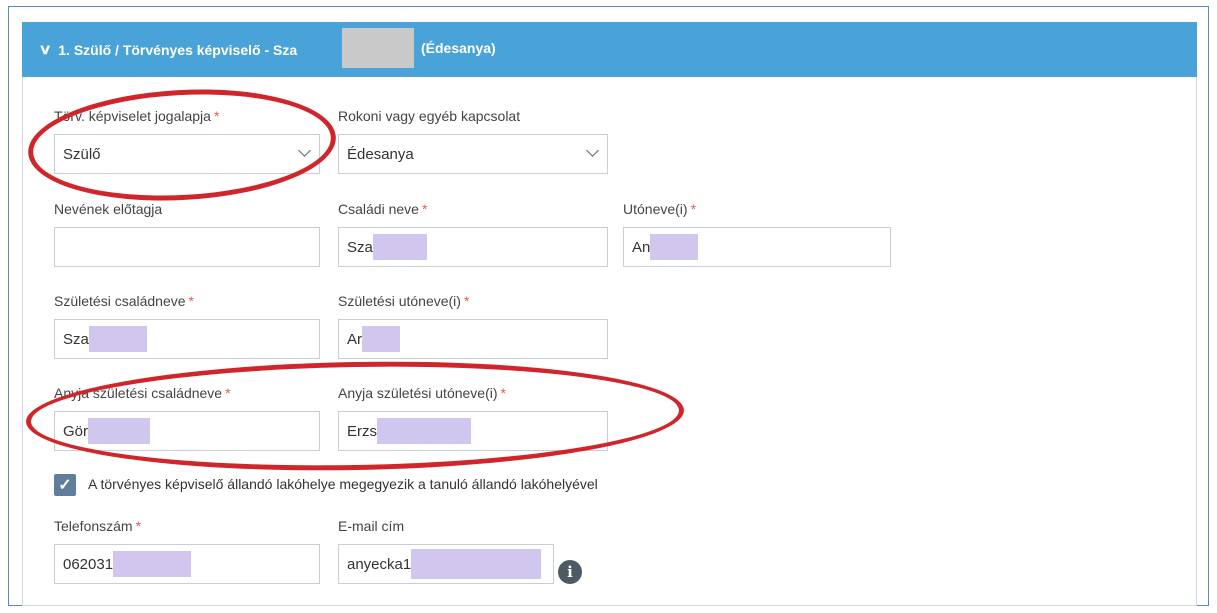  Describe the element at coordinates (473, 339) in the screenshot. I see `birth-given-name-input: Ar` at that location.